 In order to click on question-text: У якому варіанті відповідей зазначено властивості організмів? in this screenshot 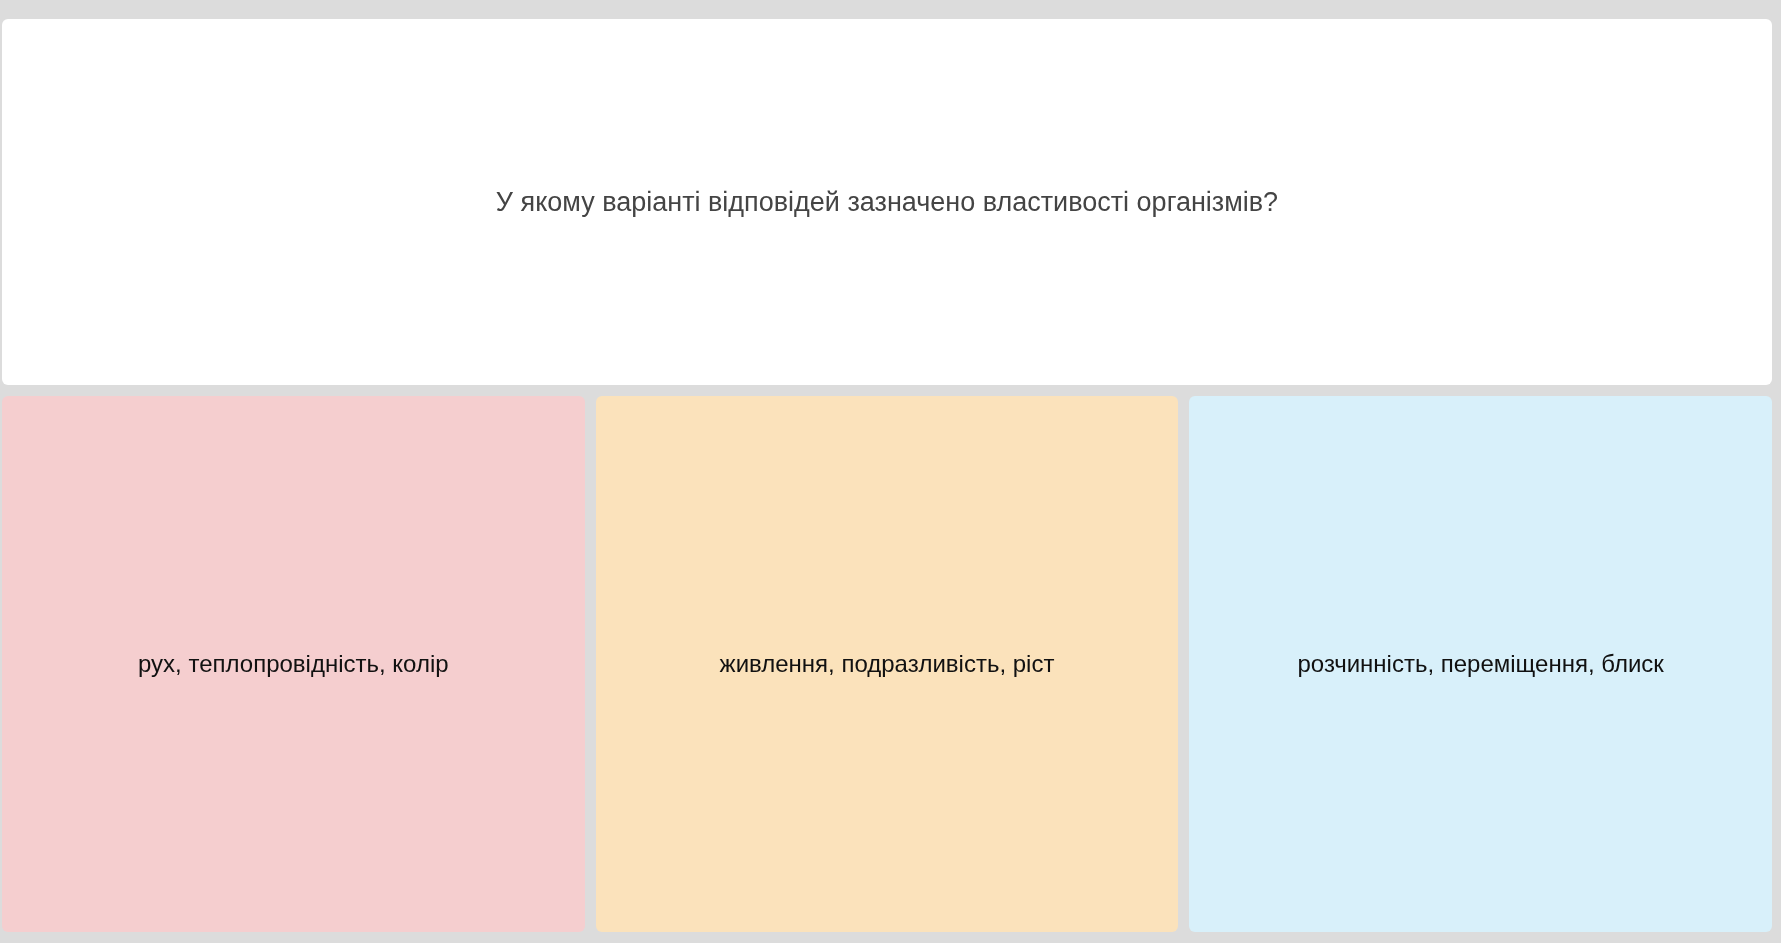, I will do `click(887, 202)`.